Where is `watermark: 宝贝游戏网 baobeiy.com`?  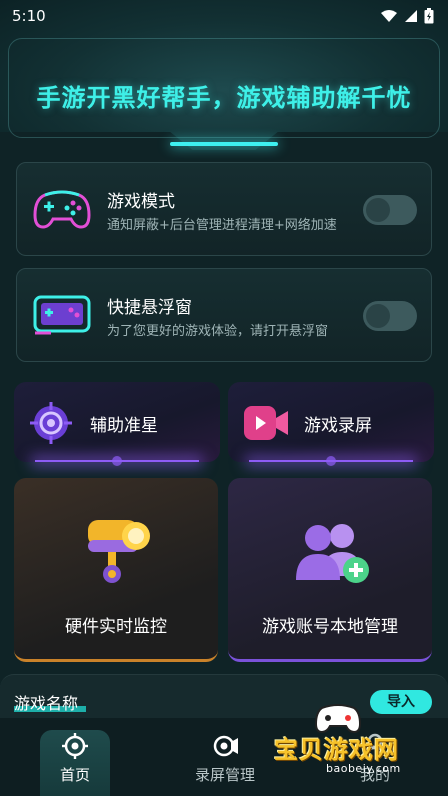
watermark: 宝贝游戏网 baobeiy.com is located at coordinates (357, 748).